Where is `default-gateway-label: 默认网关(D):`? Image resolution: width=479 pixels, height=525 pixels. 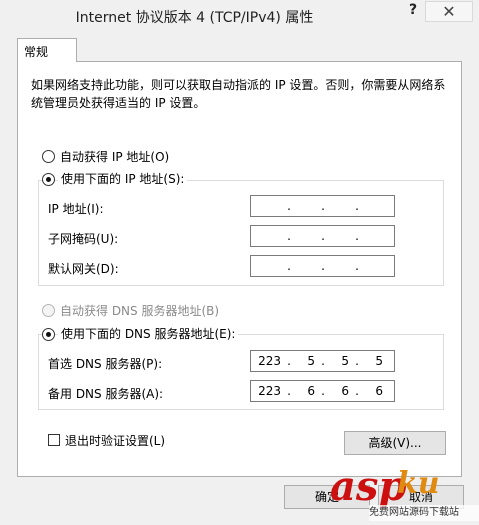 default-gateway-label: 默认网关(D): is located at coordinates (83, 269).